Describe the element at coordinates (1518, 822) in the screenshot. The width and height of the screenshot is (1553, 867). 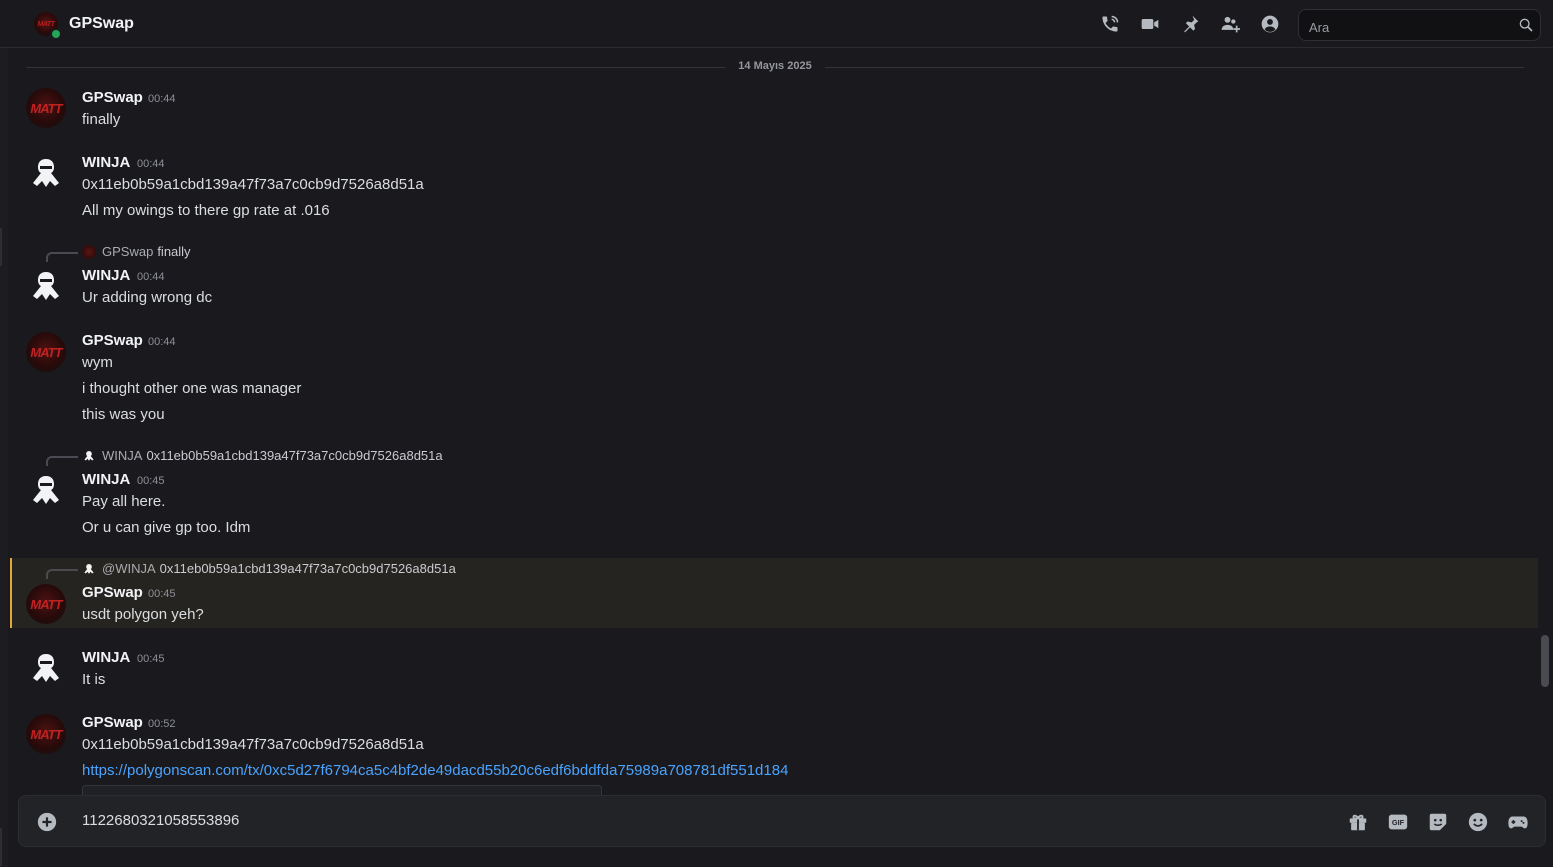
I see `activities-icon` at that location.